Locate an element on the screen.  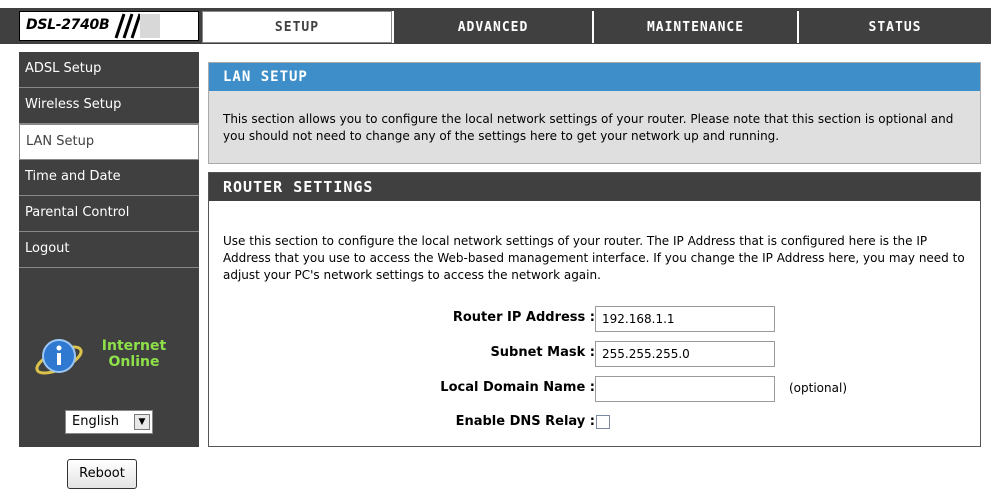
language-select: English ▼ is located at coordinates (109, 422).